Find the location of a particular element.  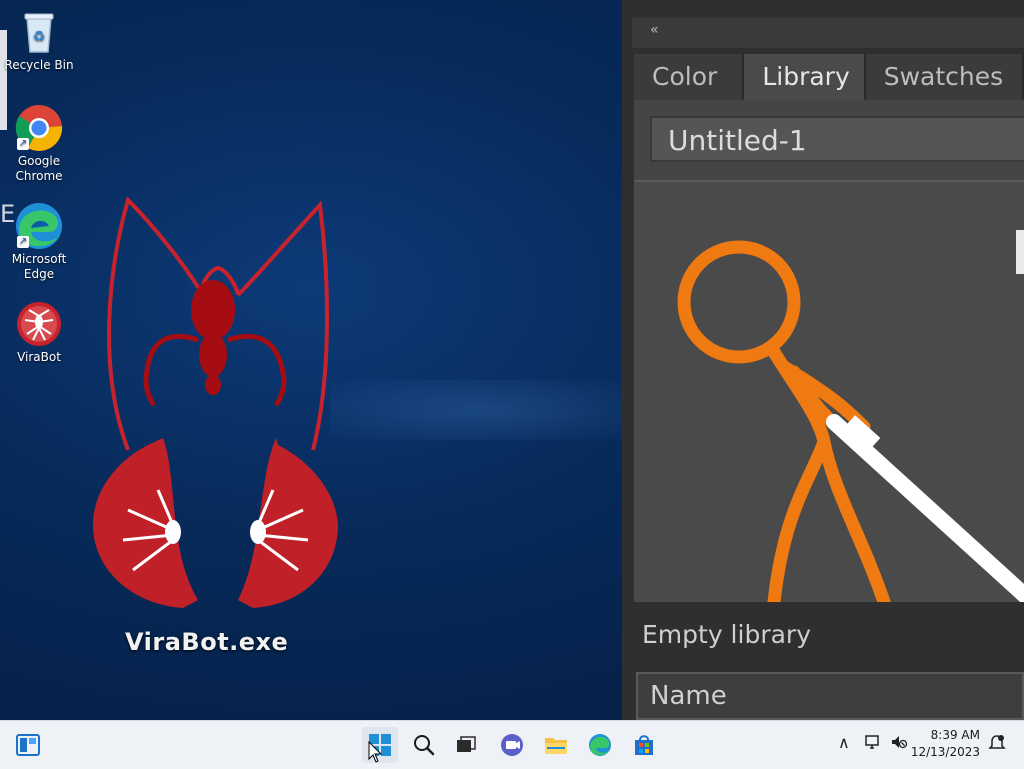

file-explorer-button is located at coordinates (556, 745).